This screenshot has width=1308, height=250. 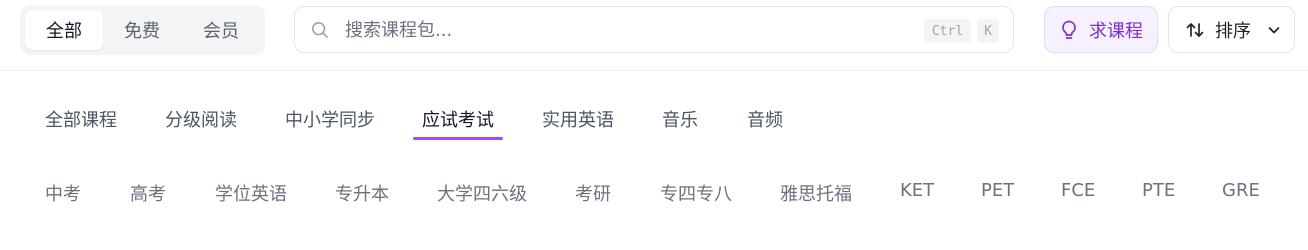 I want to click on sort-button: 排序, so click(x=1231, y=29).